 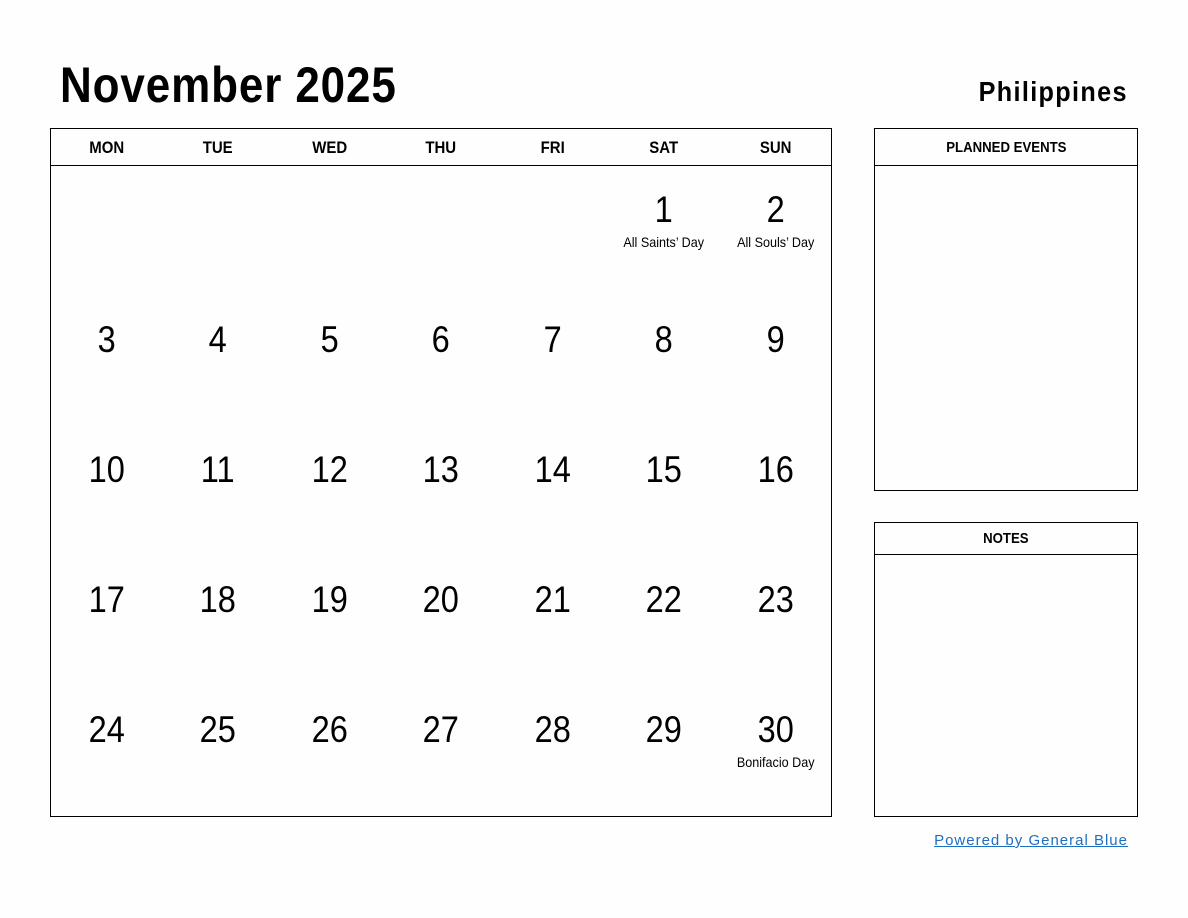 What do you see at coordinates (1006, 147) in the screenshot?
I see `planned-events-heading: PLANNED EVENTS` at bounding box center [1006, 147].